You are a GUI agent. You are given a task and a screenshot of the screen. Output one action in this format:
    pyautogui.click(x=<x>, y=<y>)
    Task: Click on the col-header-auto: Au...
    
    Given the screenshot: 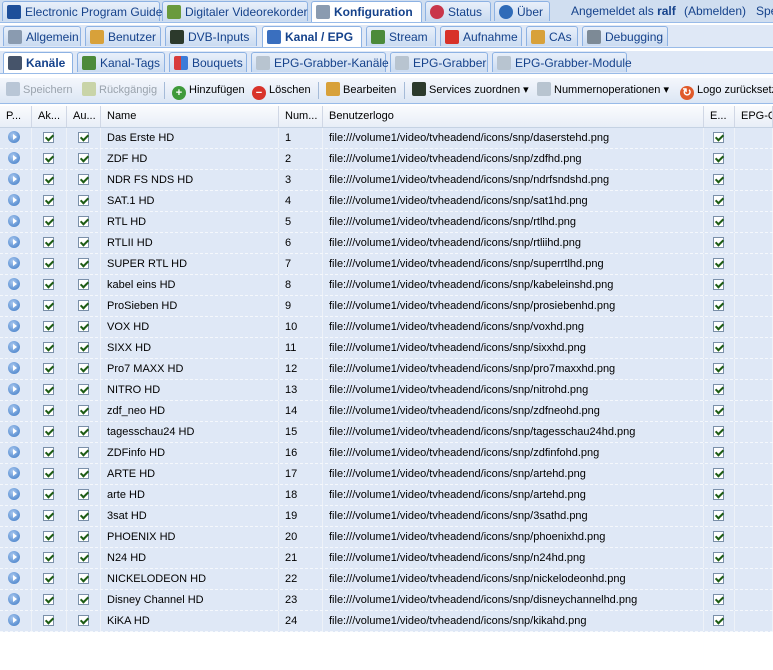 What is the action you would take?
    pyautogui.click(x=84, y=116)
    